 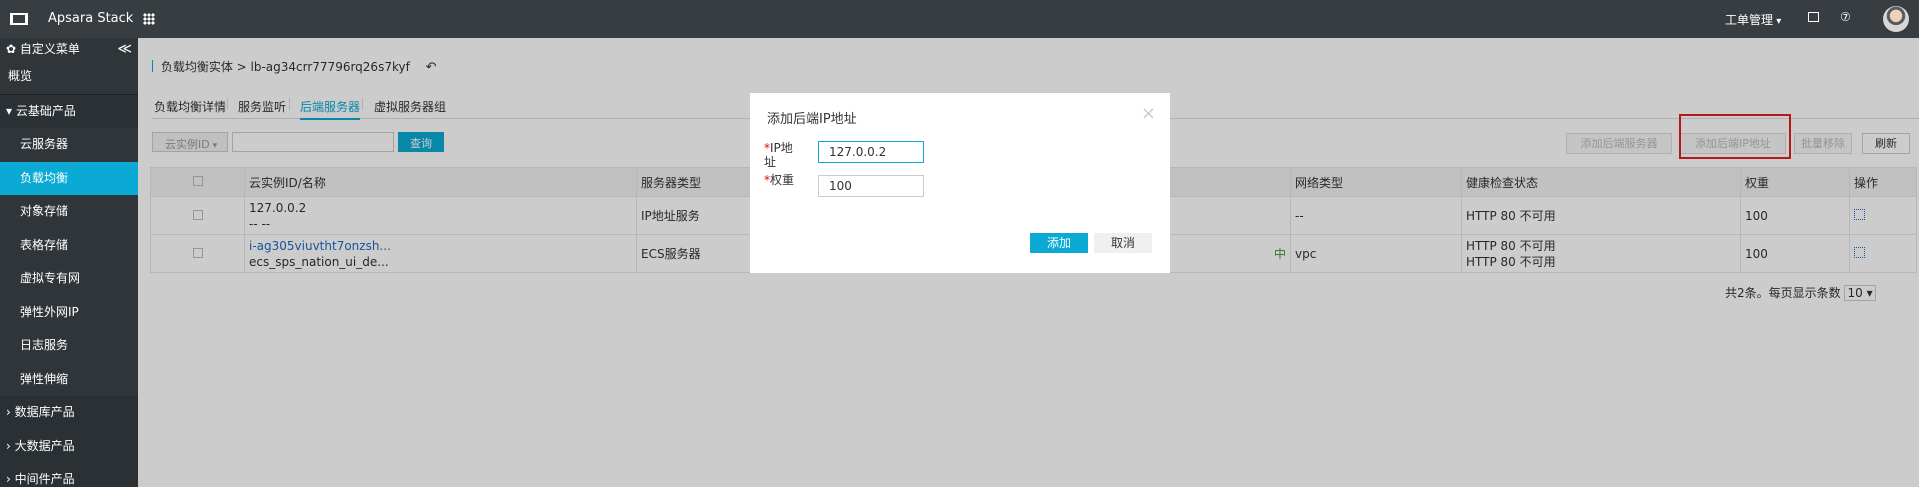 I want to click on custom-menu: ✿ 自定义菜单 ≪, so click(x=69, y=49).